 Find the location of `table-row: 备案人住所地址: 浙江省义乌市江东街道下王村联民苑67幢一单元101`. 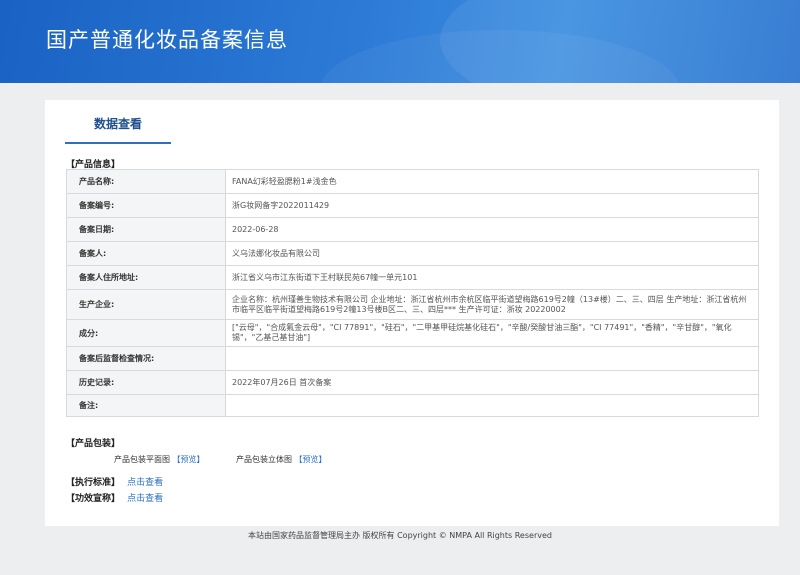

table-row: 备案人住所地址: 浙江省义乌市江东街道下王村联民苑67幢一单元101 is located at coordinates (412, 277).